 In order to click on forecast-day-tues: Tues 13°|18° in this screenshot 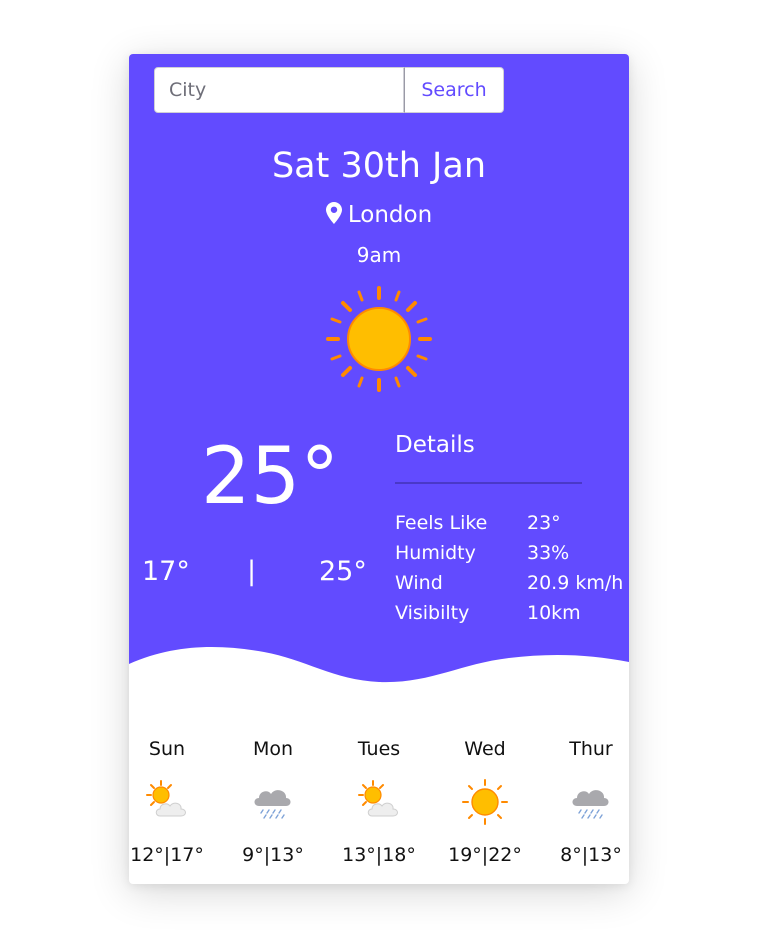, I will do `click(379, 802)`.